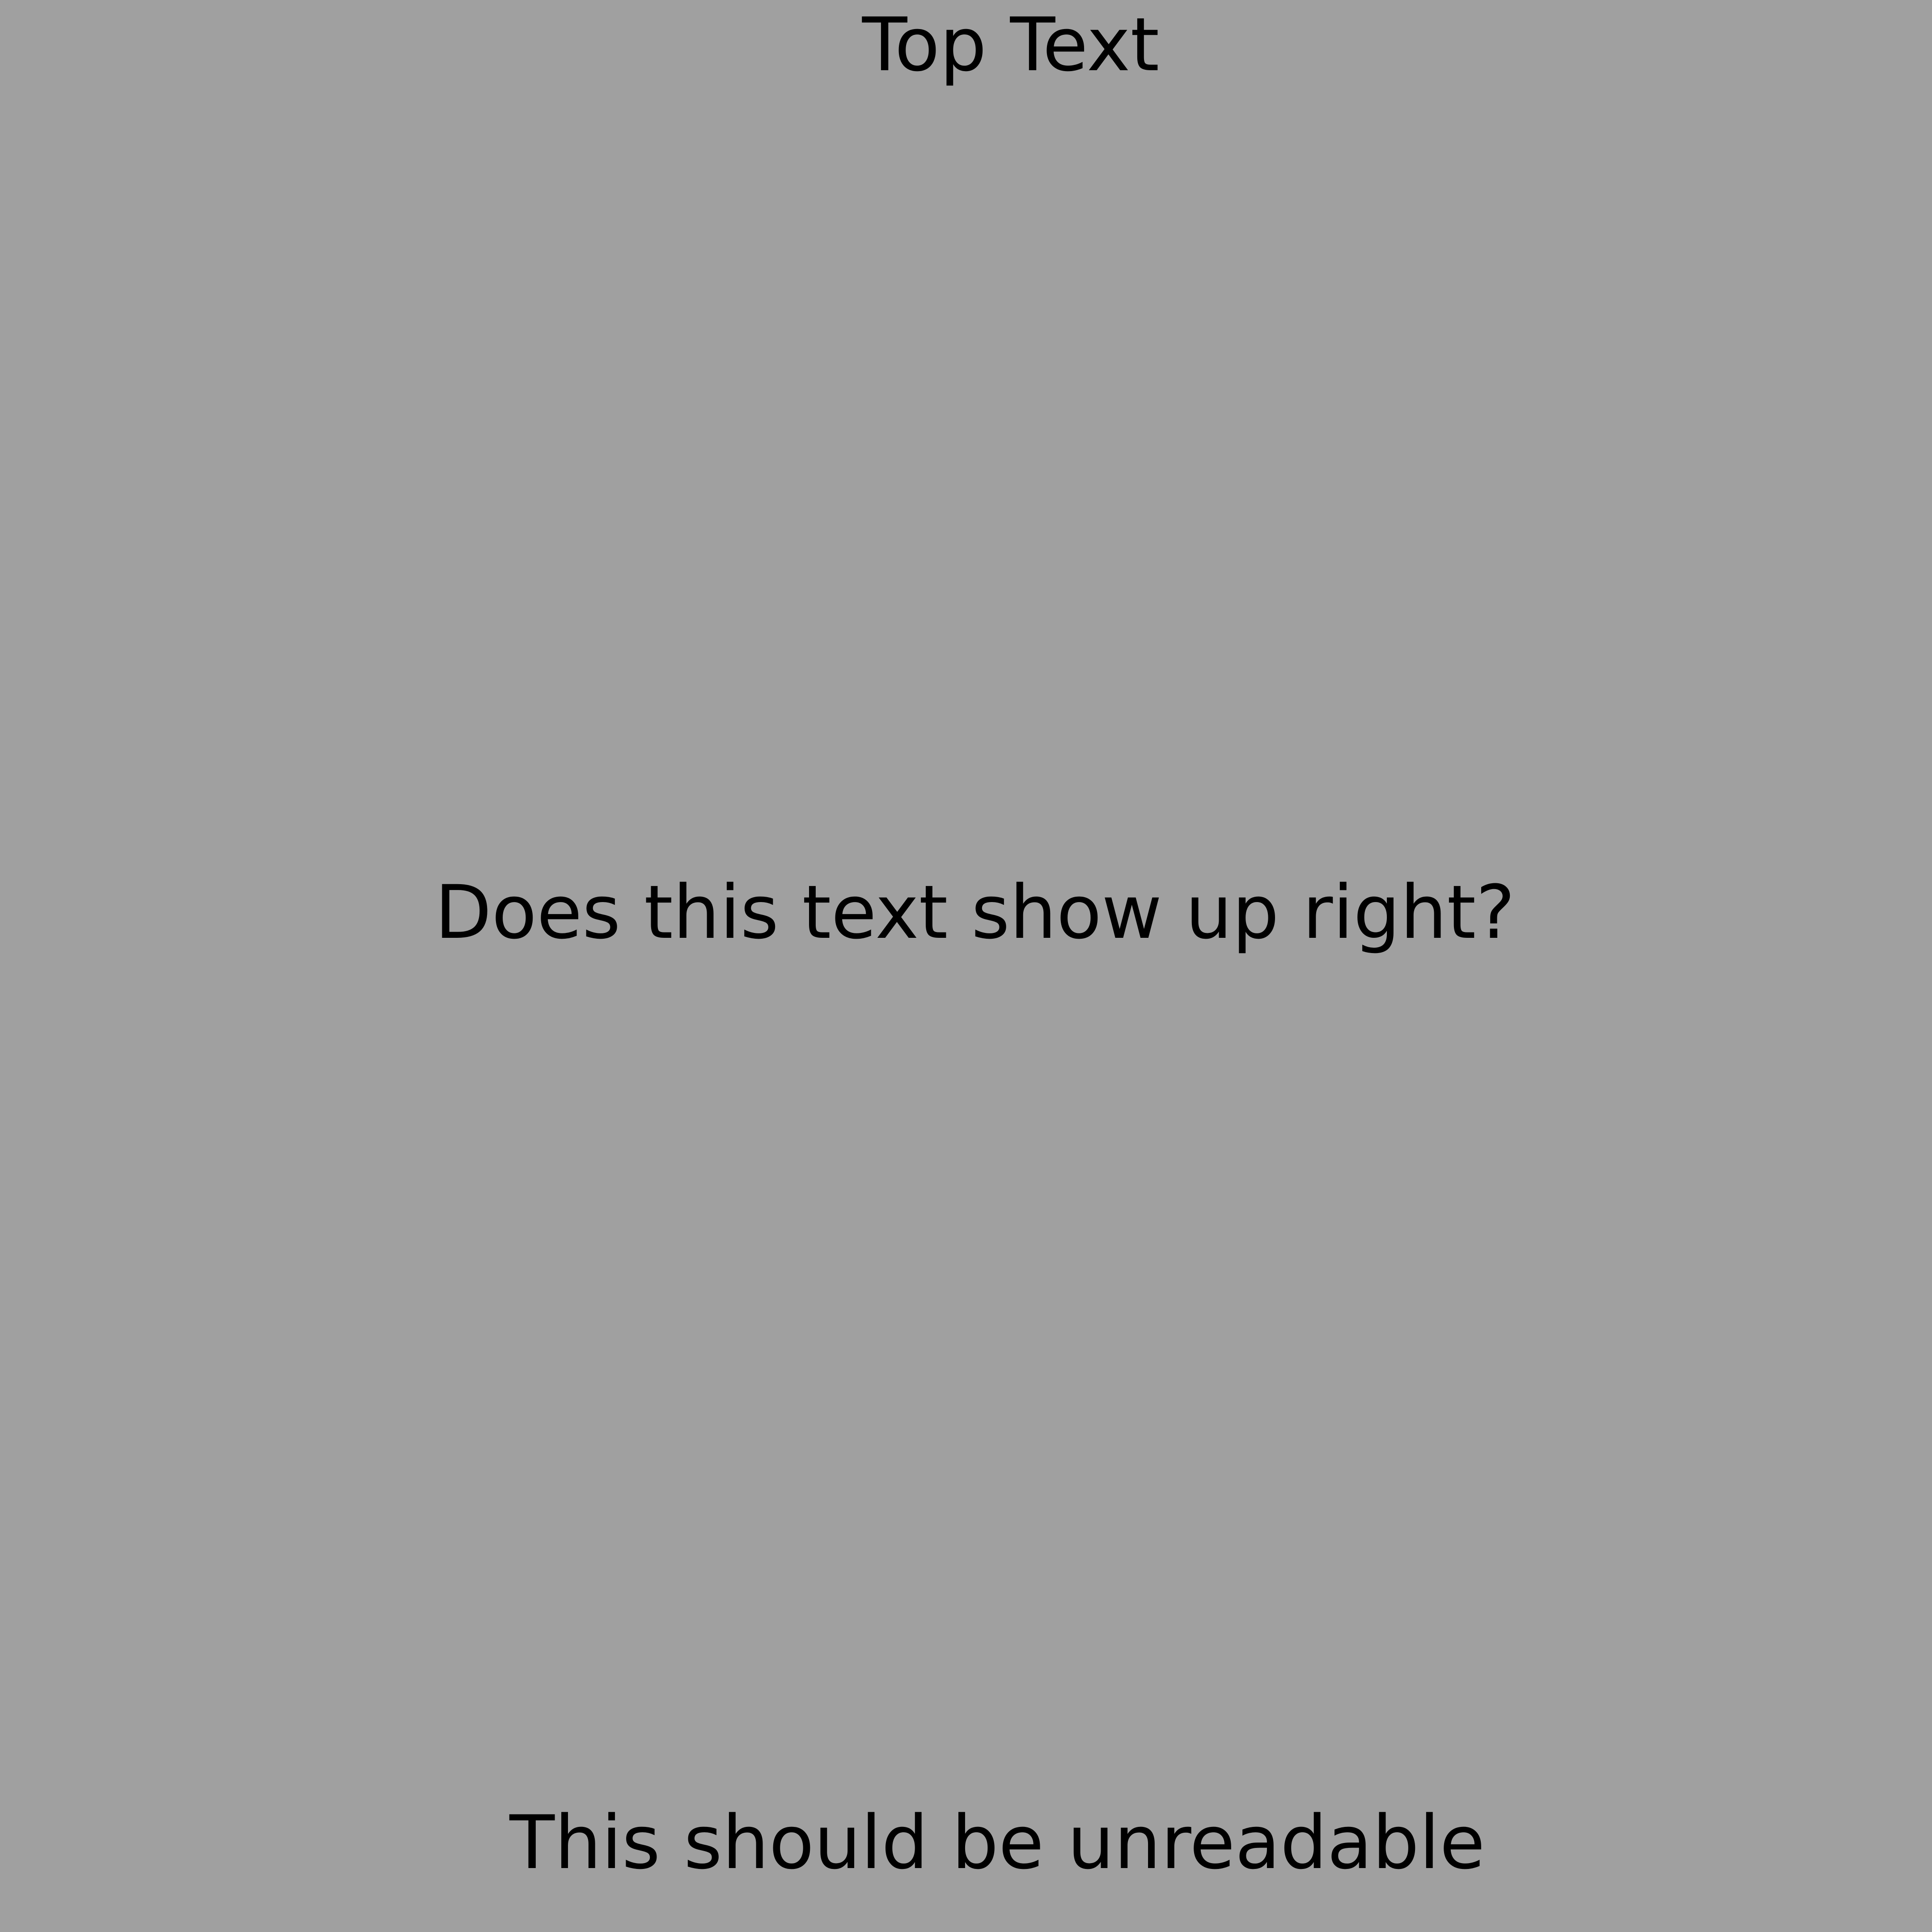  What do you see at coordinates (997, 1842) in the screenshot?
I see `bottom-text: This should be unreadable` at bounding box center [997, 1842].